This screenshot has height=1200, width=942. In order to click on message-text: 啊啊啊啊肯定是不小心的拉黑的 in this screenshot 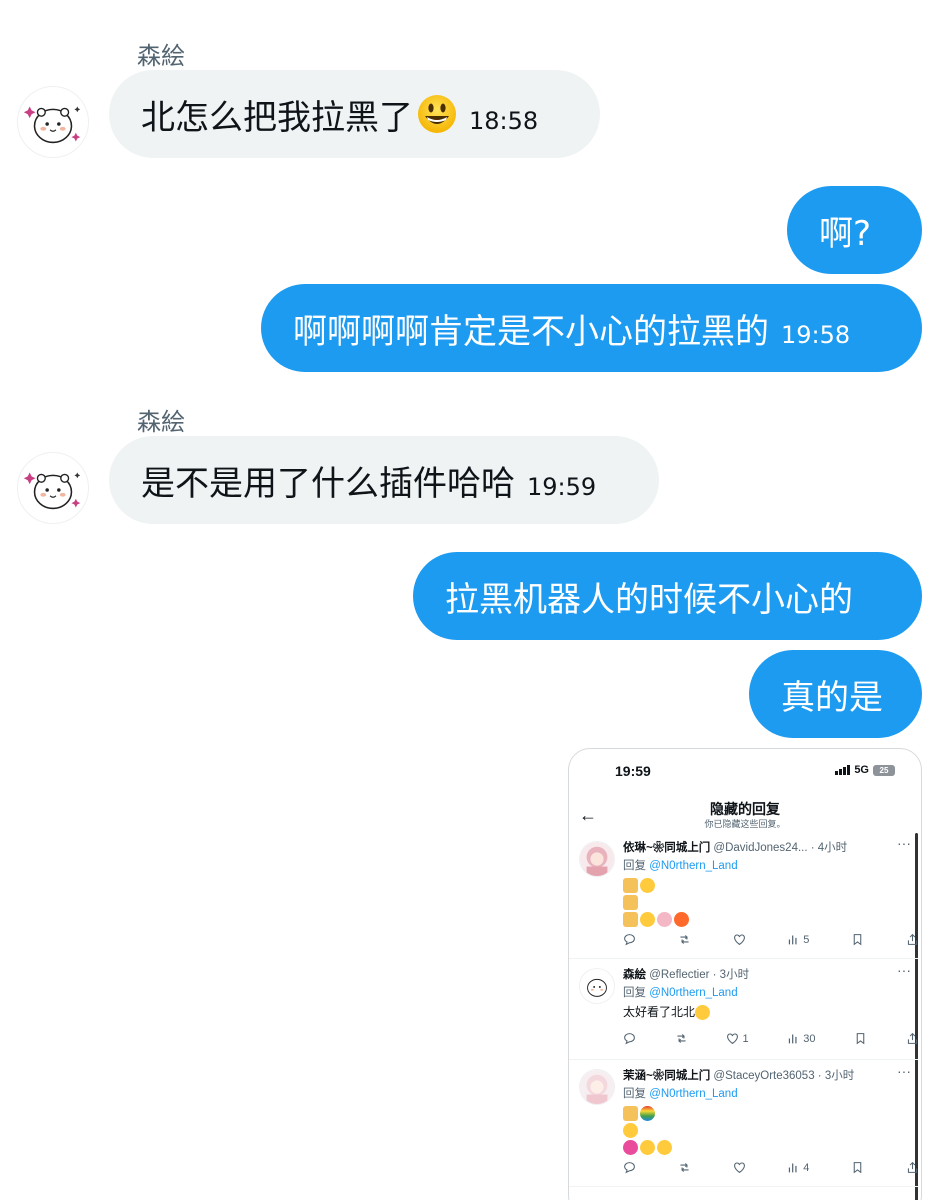, I will do `click(531, 331)`.